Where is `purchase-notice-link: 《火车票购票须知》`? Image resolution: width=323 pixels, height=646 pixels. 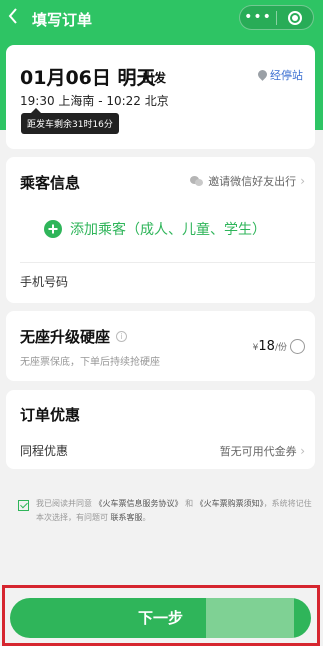
purchase-notice-link: 《火车票购票须知》 is located at coordinates (230, 503).